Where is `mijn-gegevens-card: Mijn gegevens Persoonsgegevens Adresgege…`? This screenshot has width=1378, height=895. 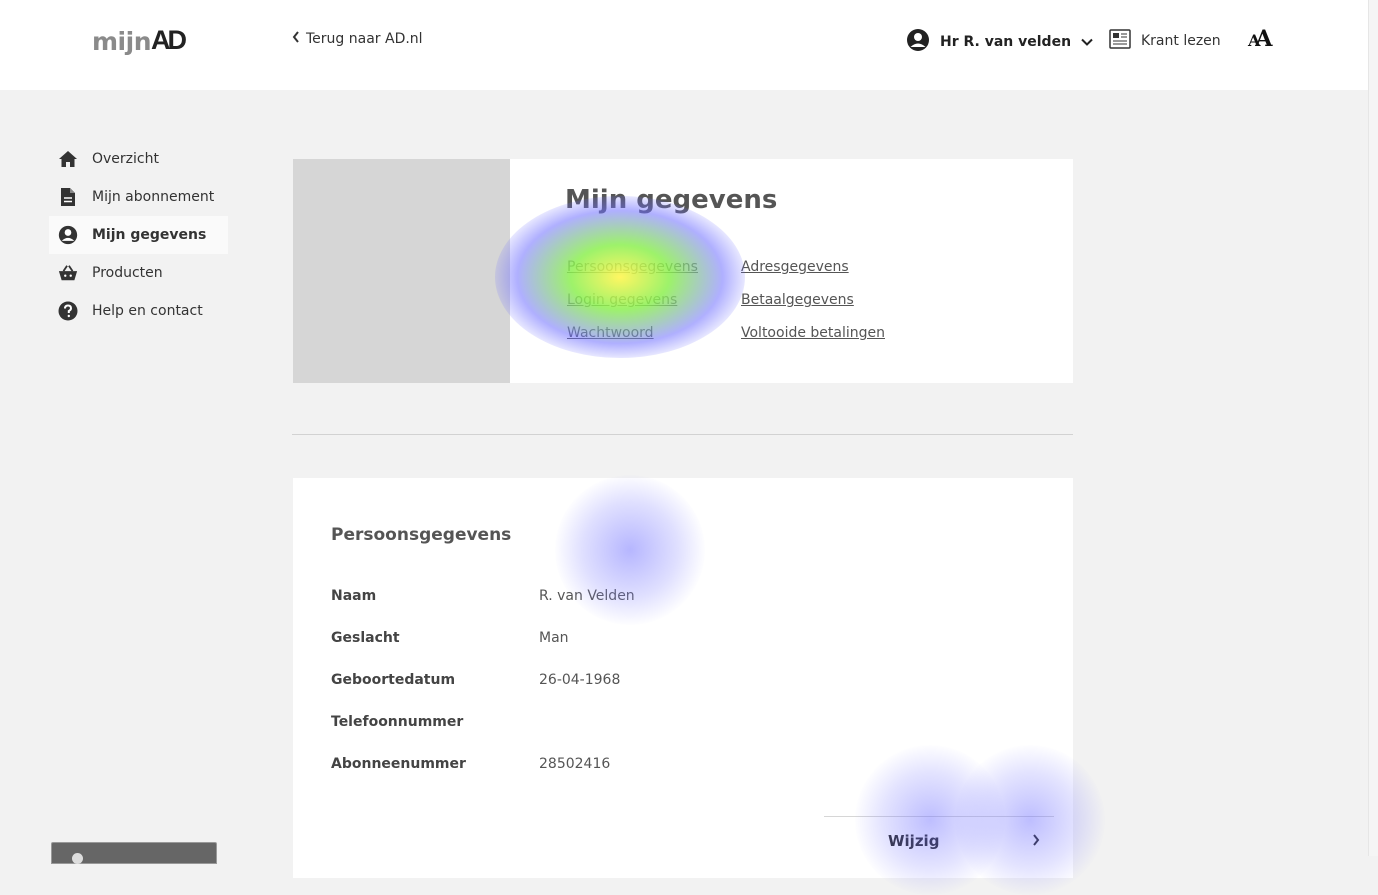 mijn-gegevens-card: Mijn gegevens Persoonsgegevens Adresgege… is located at coordinates (683, 271).